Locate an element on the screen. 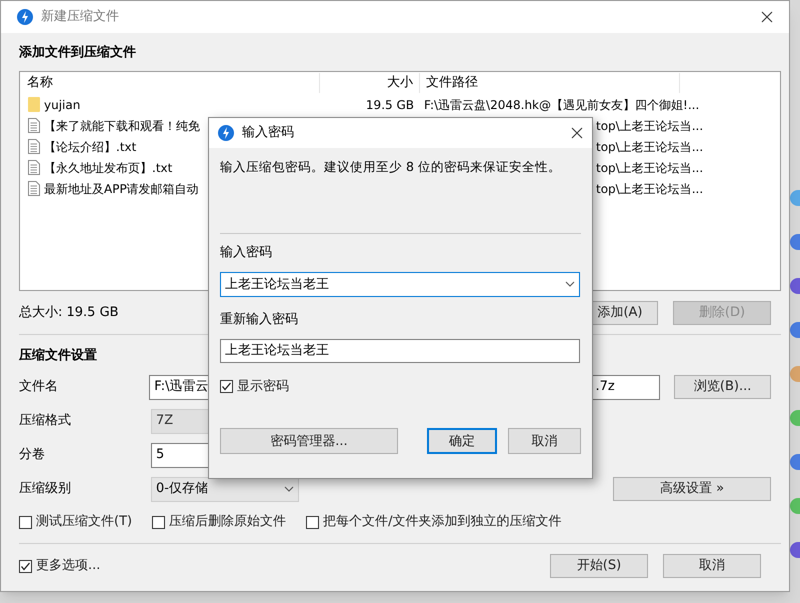  file-name: 最新地址及APP请发邮箱自动 is located at coordinates (121, 189).